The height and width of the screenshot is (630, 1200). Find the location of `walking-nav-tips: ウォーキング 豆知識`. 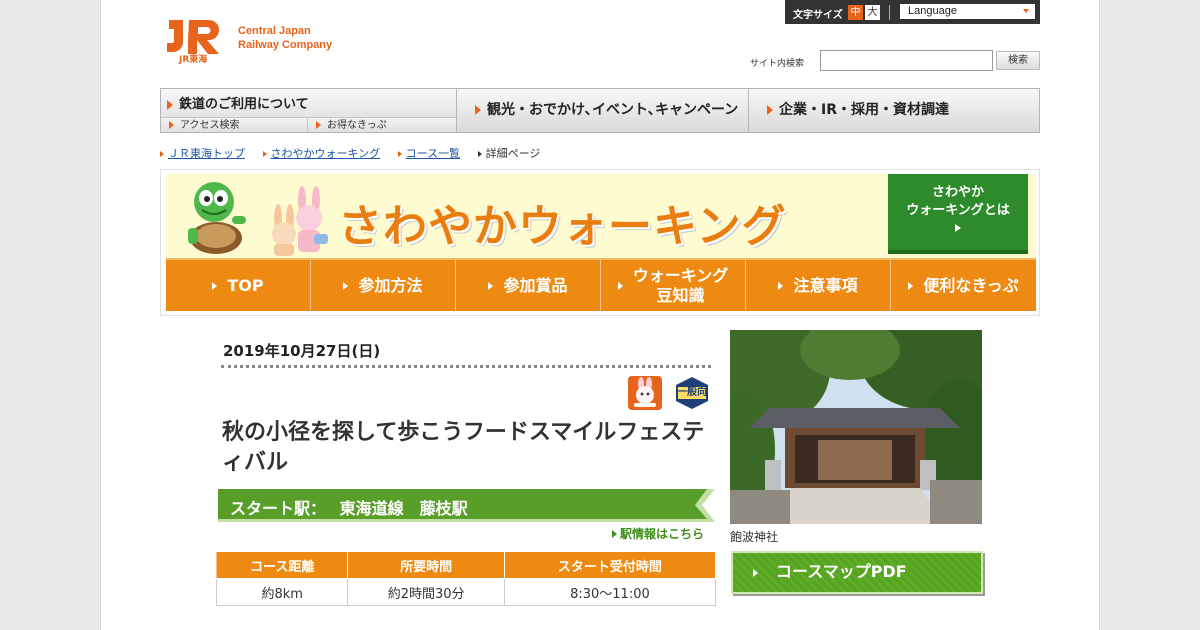

walking-nav-tips: ウォーキング 豆知識 is located at coordinates (673, 285).